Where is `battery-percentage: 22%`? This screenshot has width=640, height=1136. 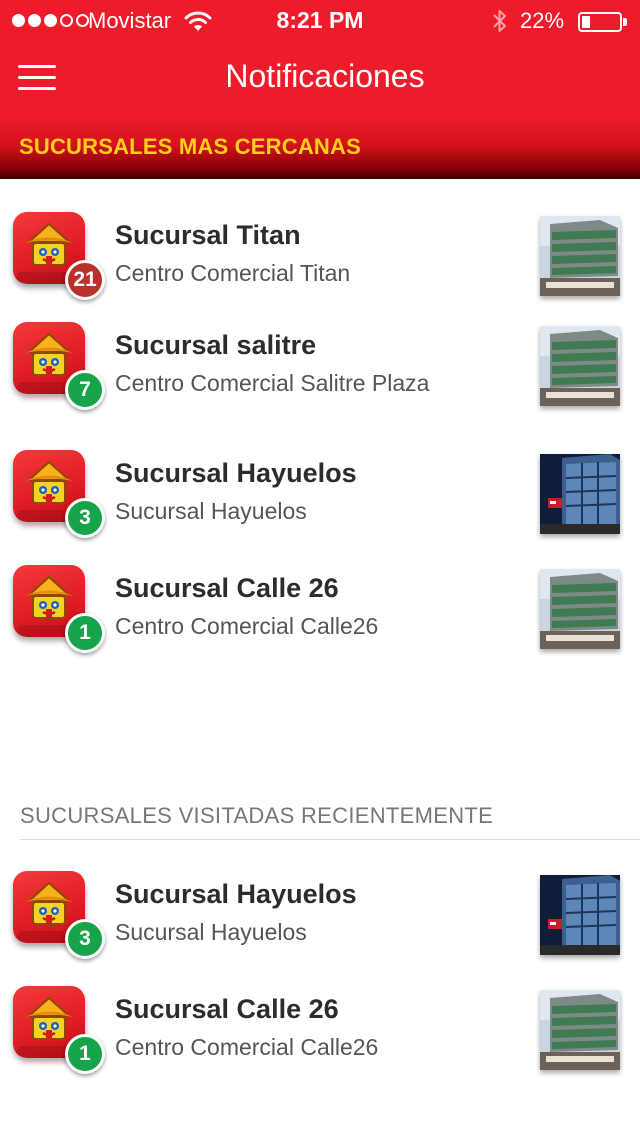
battery-percentage: 22% is located at coordinates (542, 20).